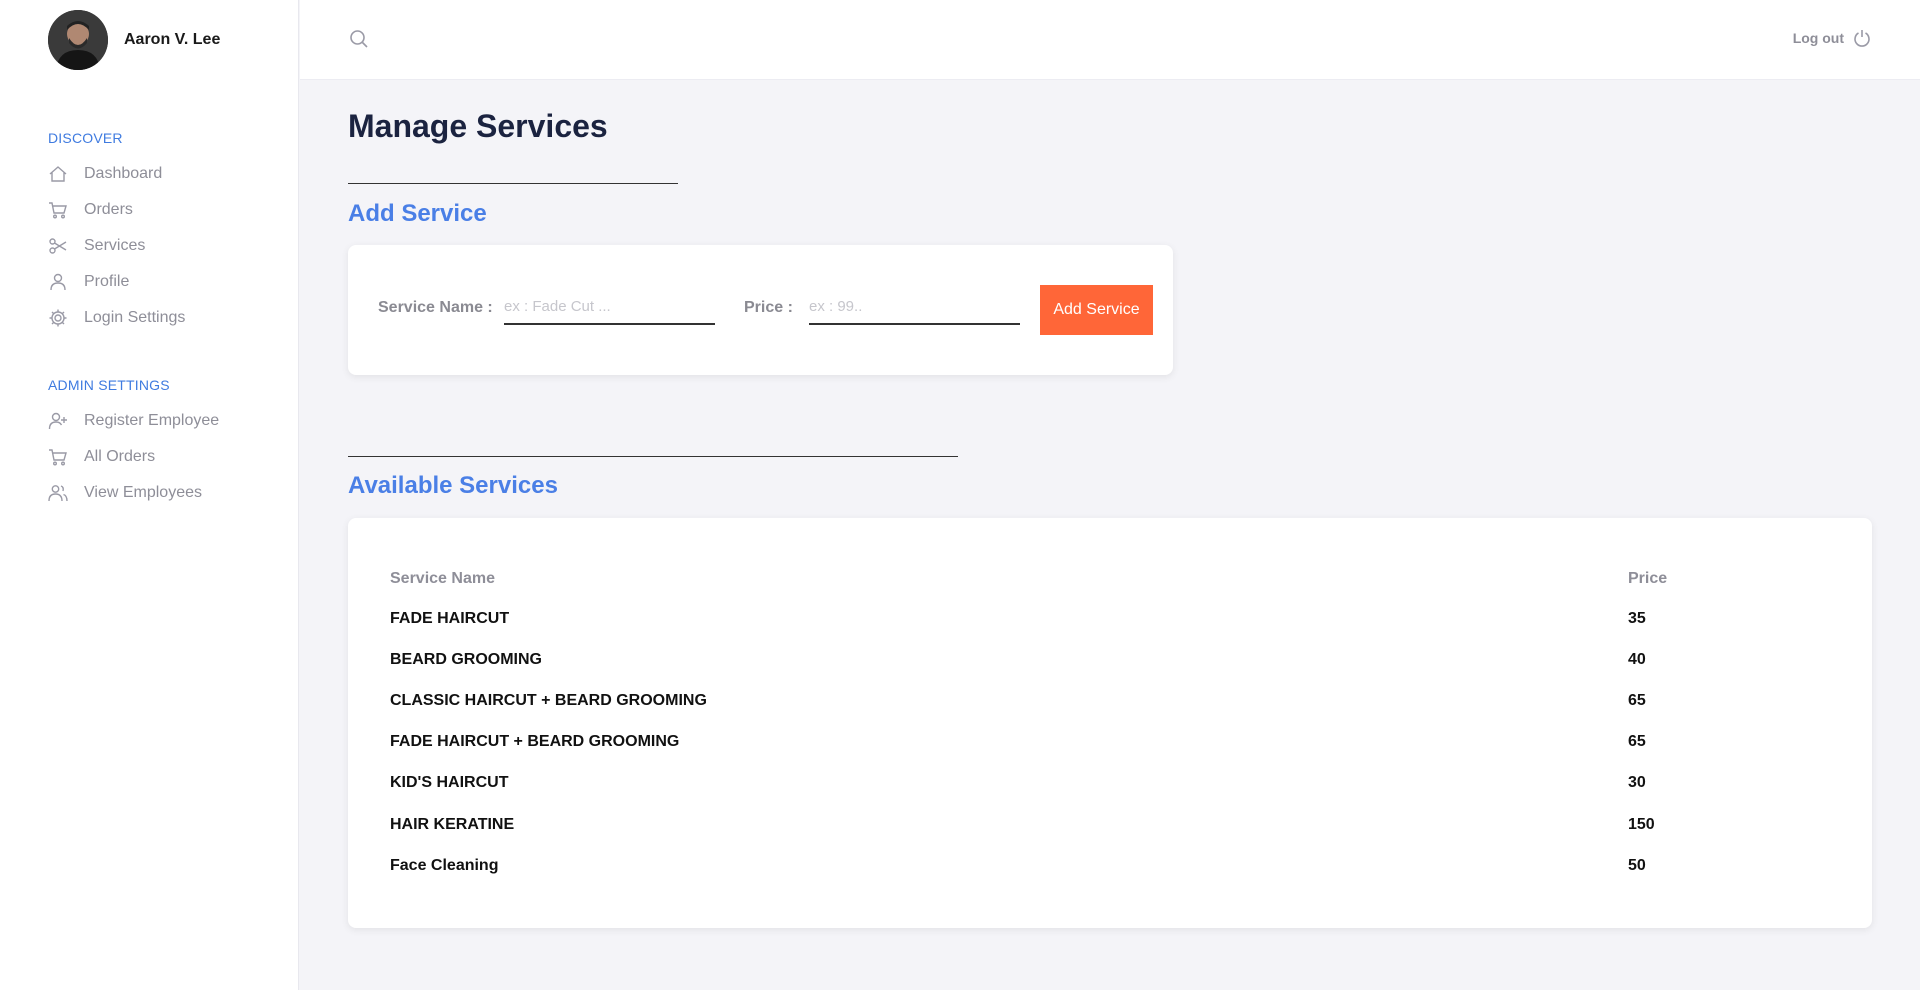 The width and height of the screenshot is (1920, 990). What do you see at coordinates (417, 213) in the screenshot?
I see `add-service-section-title: Add Service` at bounding box center [417, 213].